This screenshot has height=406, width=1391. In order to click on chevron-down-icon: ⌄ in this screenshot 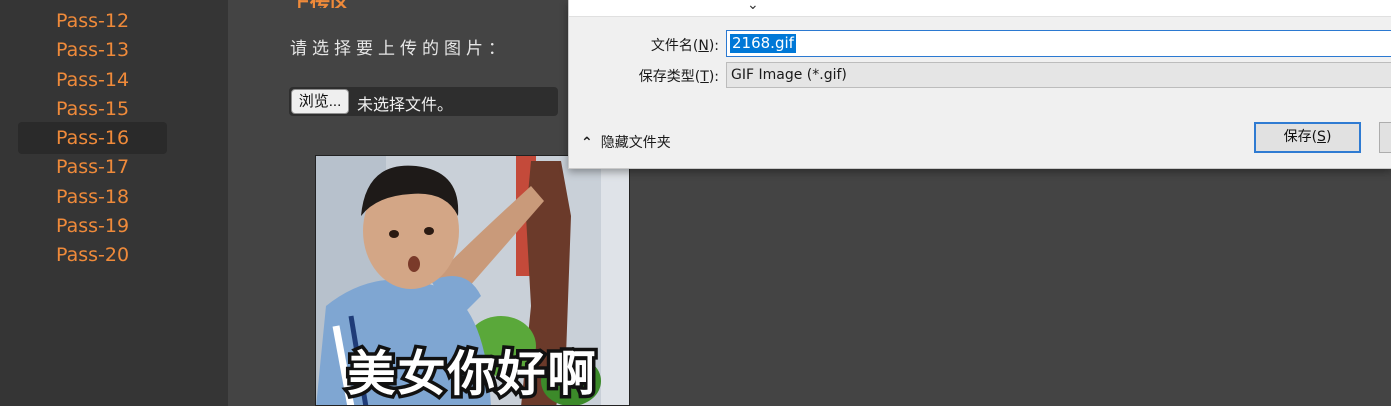, I will do `click(753, 6)`.